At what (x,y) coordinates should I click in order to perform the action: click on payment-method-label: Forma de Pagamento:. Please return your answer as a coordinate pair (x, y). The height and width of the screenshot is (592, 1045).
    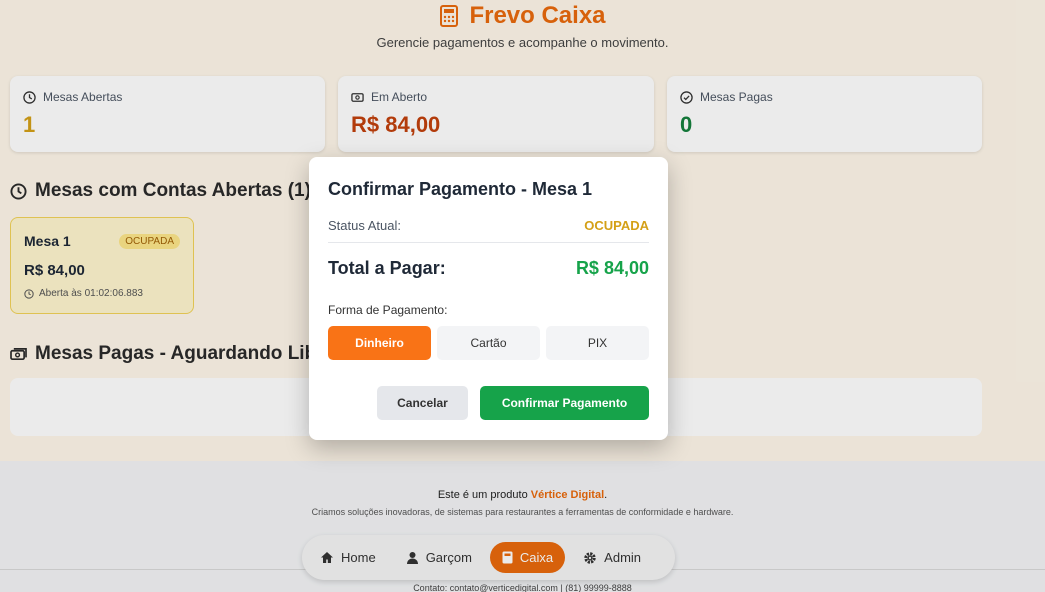
    Looking at the image, I should click on (388, 310).